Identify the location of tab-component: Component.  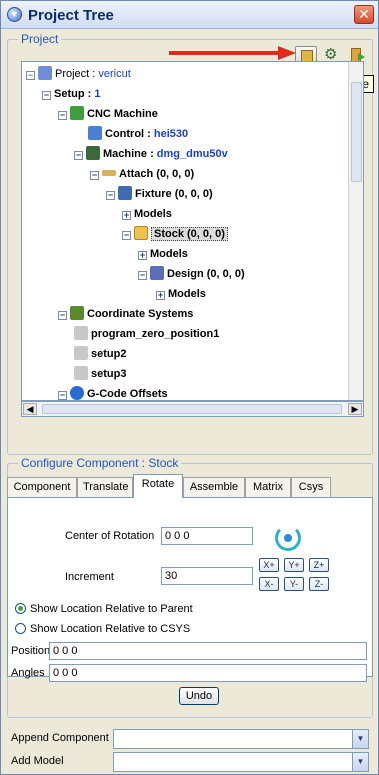
(42, 487).